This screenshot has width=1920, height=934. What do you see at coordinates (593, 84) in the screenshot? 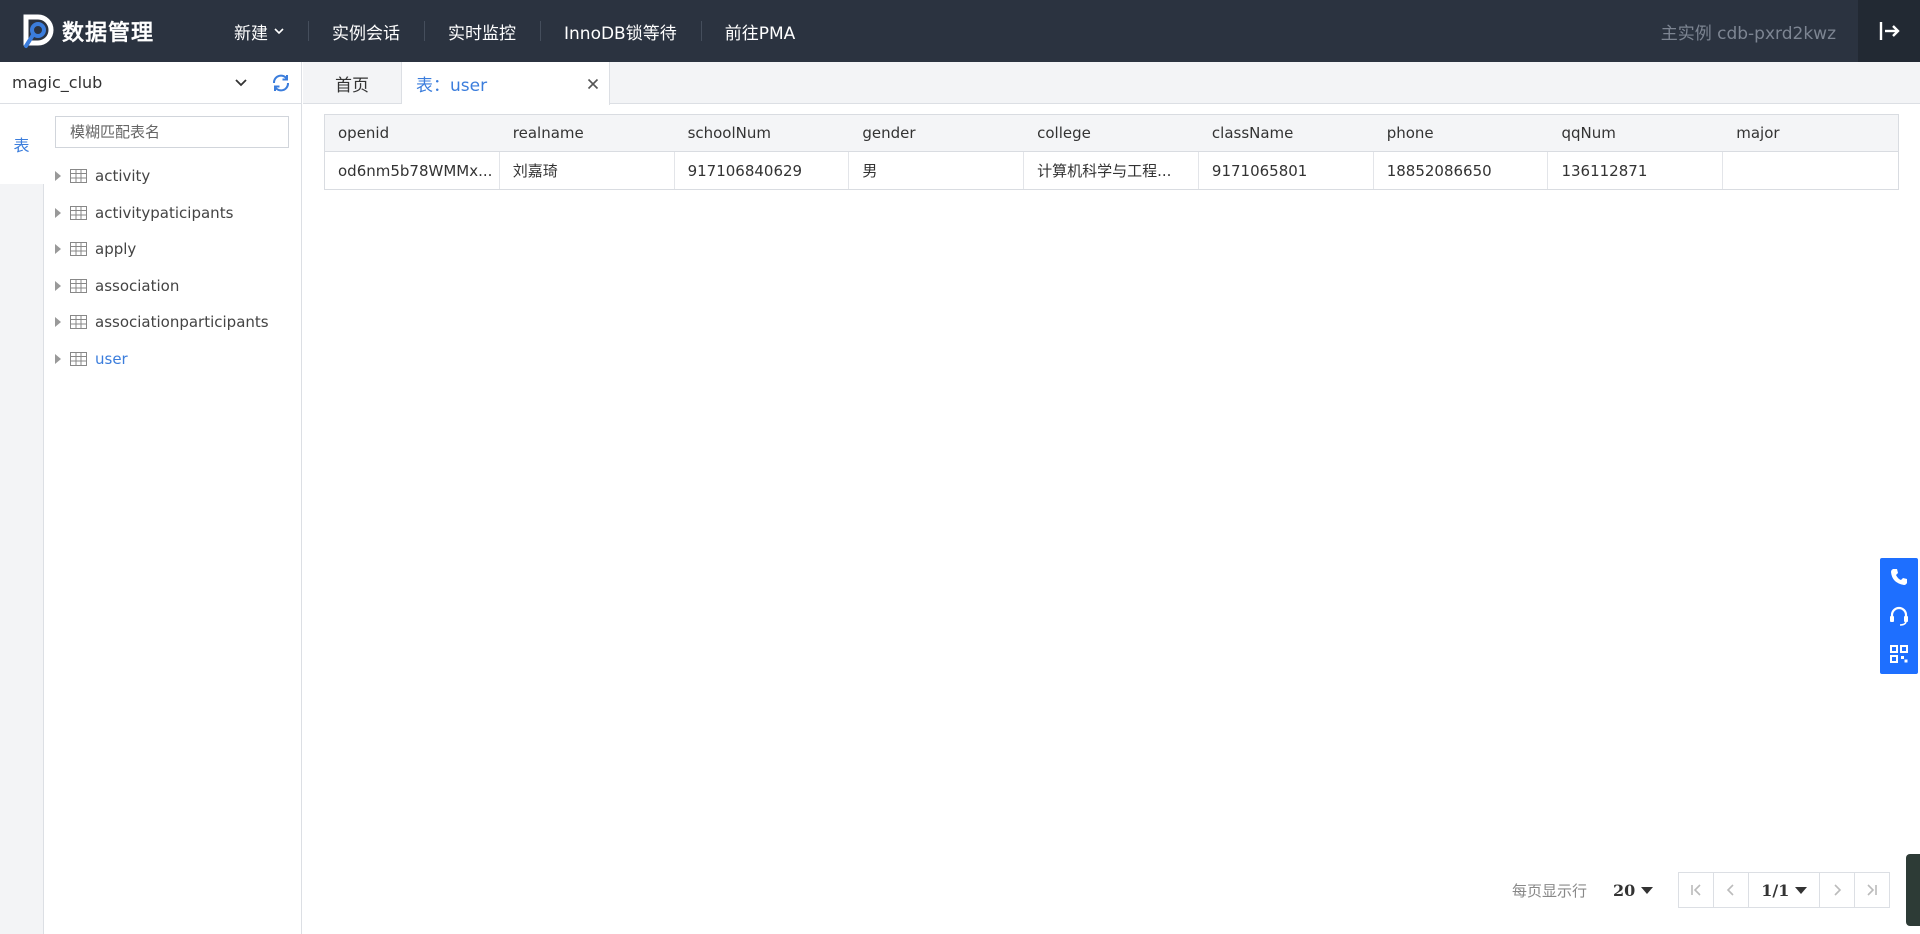
I see `close-icon` at bounding box center [593, 84].